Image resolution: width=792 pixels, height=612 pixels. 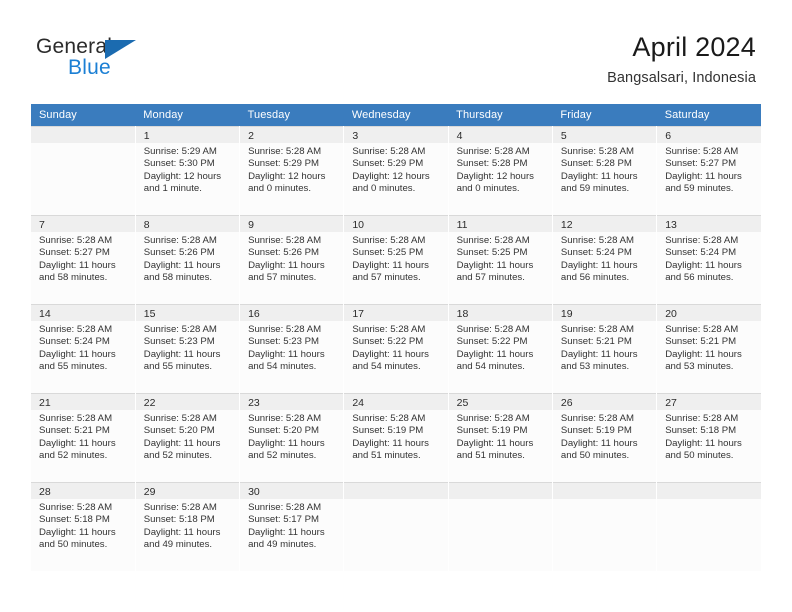 What do you see at coordinates (396, 401) in the screenshot?
I see `day-number: 24` at bounding box center [396, 401].